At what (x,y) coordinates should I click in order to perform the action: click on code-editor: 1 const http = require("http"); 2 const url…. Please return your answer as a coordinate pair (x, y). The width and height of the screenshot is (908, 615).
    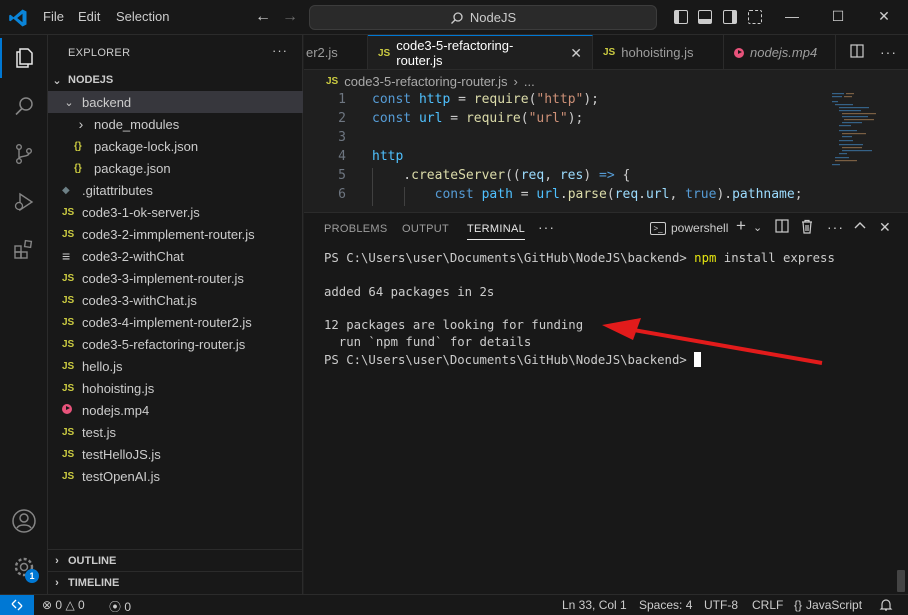
    Looking at the image, I should click on (606, 152).